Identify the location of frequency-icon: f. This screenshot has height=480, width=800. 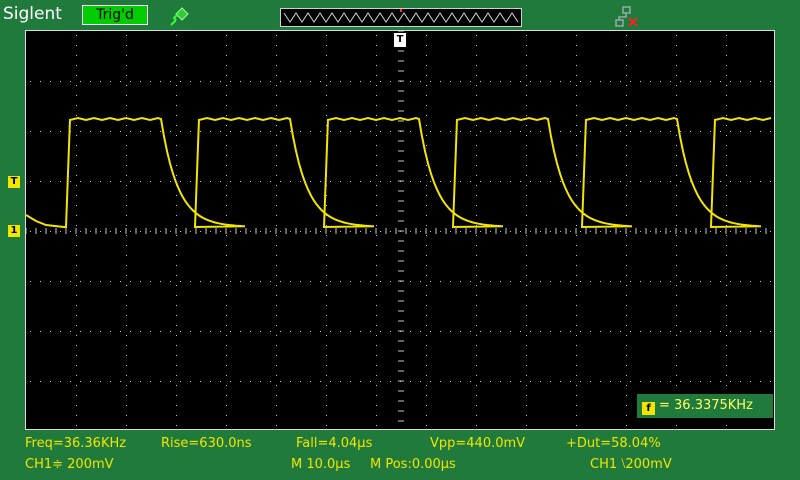
(648, 408).